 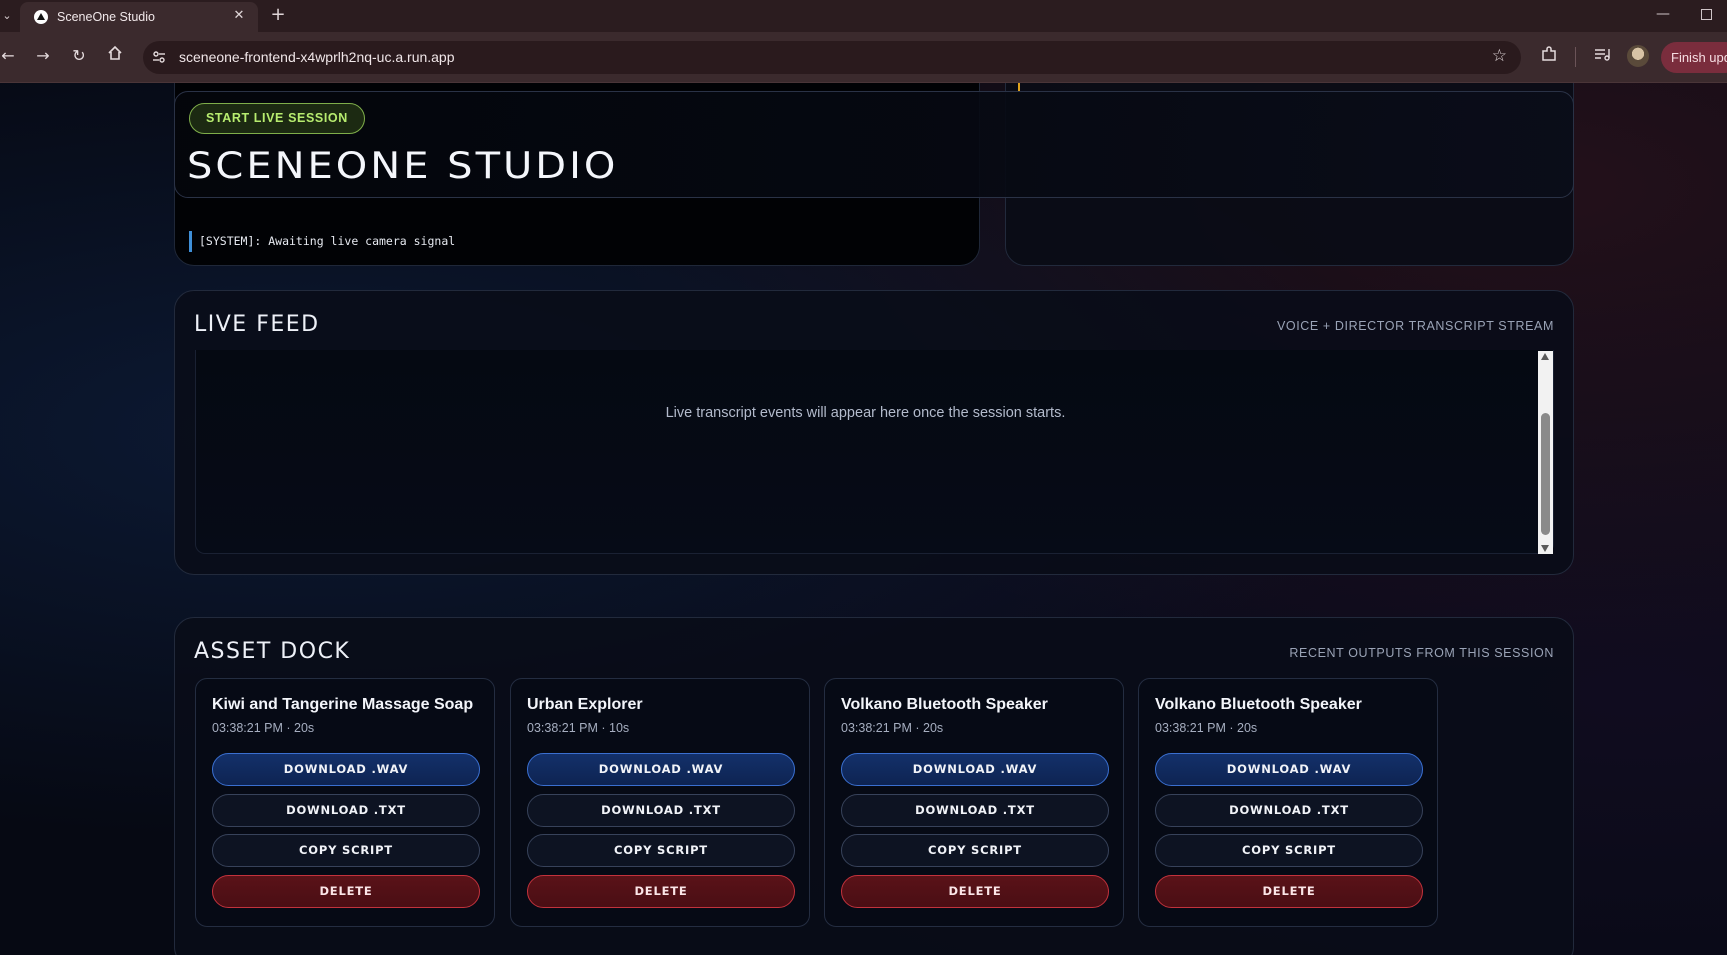 I want to click on chevron-down-icon: ⌄, so click(x=7, y=16).